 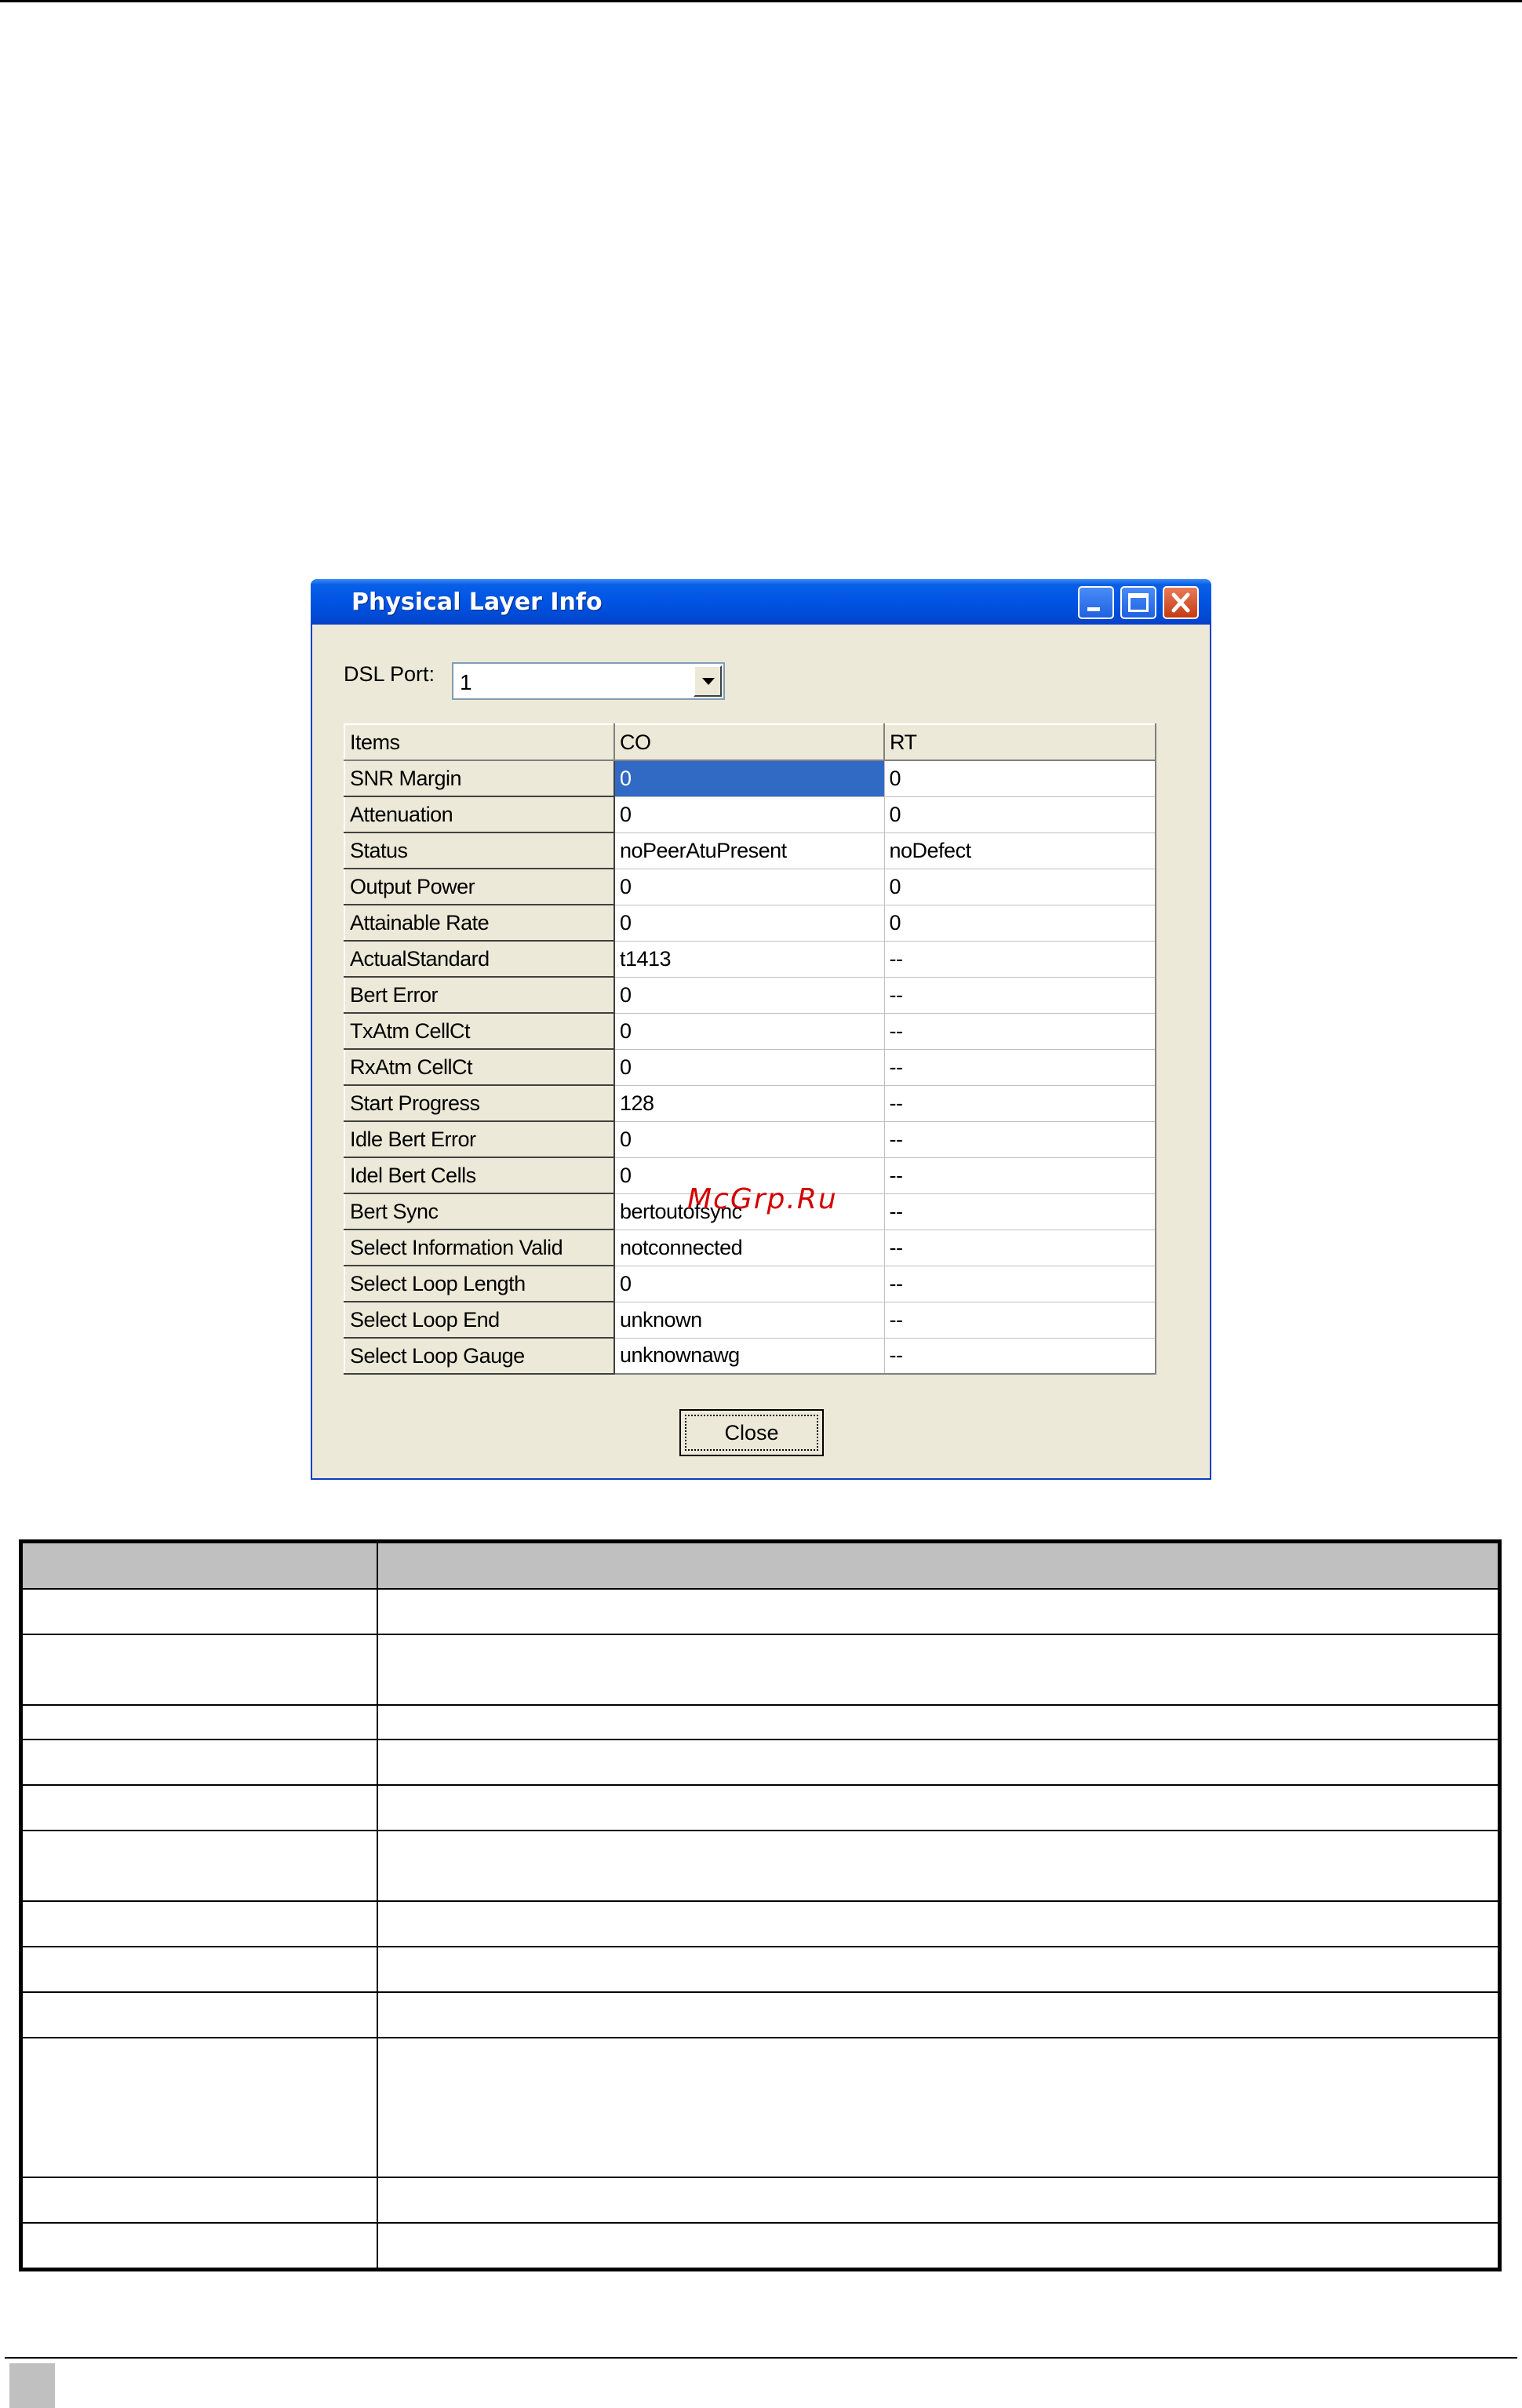 I want to click on grid-cell-item: Idle Bert Error, so click(x=479, y=1139).